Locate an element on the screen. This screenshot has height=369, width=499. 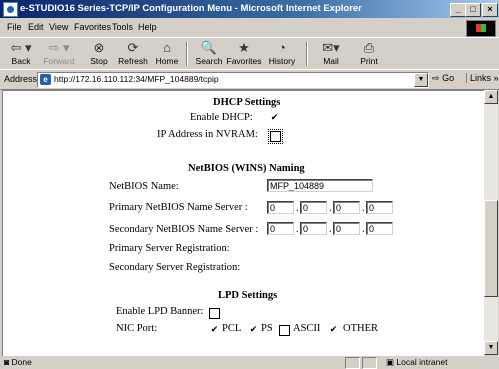
menu-file: File is located at coordinates (14, 27).